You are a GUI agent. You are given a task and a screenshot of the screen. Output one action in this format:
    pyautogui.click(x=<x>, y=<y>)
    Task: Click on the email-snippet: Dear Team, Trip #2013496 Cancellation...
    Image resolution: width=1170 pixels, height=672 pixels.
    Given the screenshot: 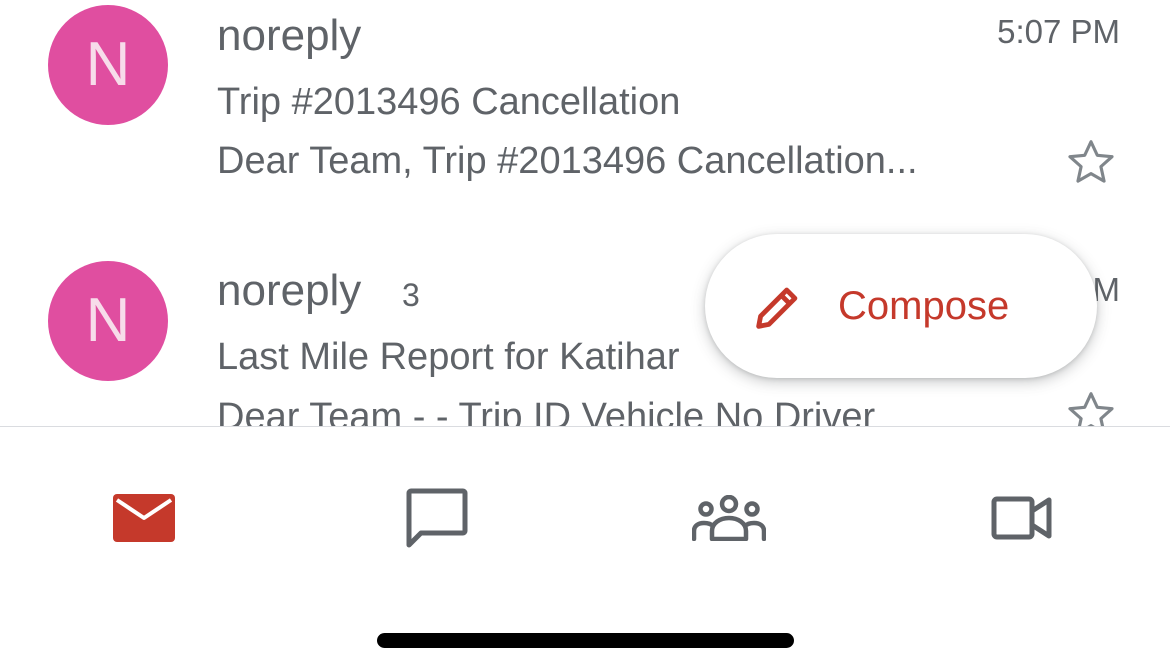 What is the action you would take?
    pyautogui.click(x=567, y=161)
    